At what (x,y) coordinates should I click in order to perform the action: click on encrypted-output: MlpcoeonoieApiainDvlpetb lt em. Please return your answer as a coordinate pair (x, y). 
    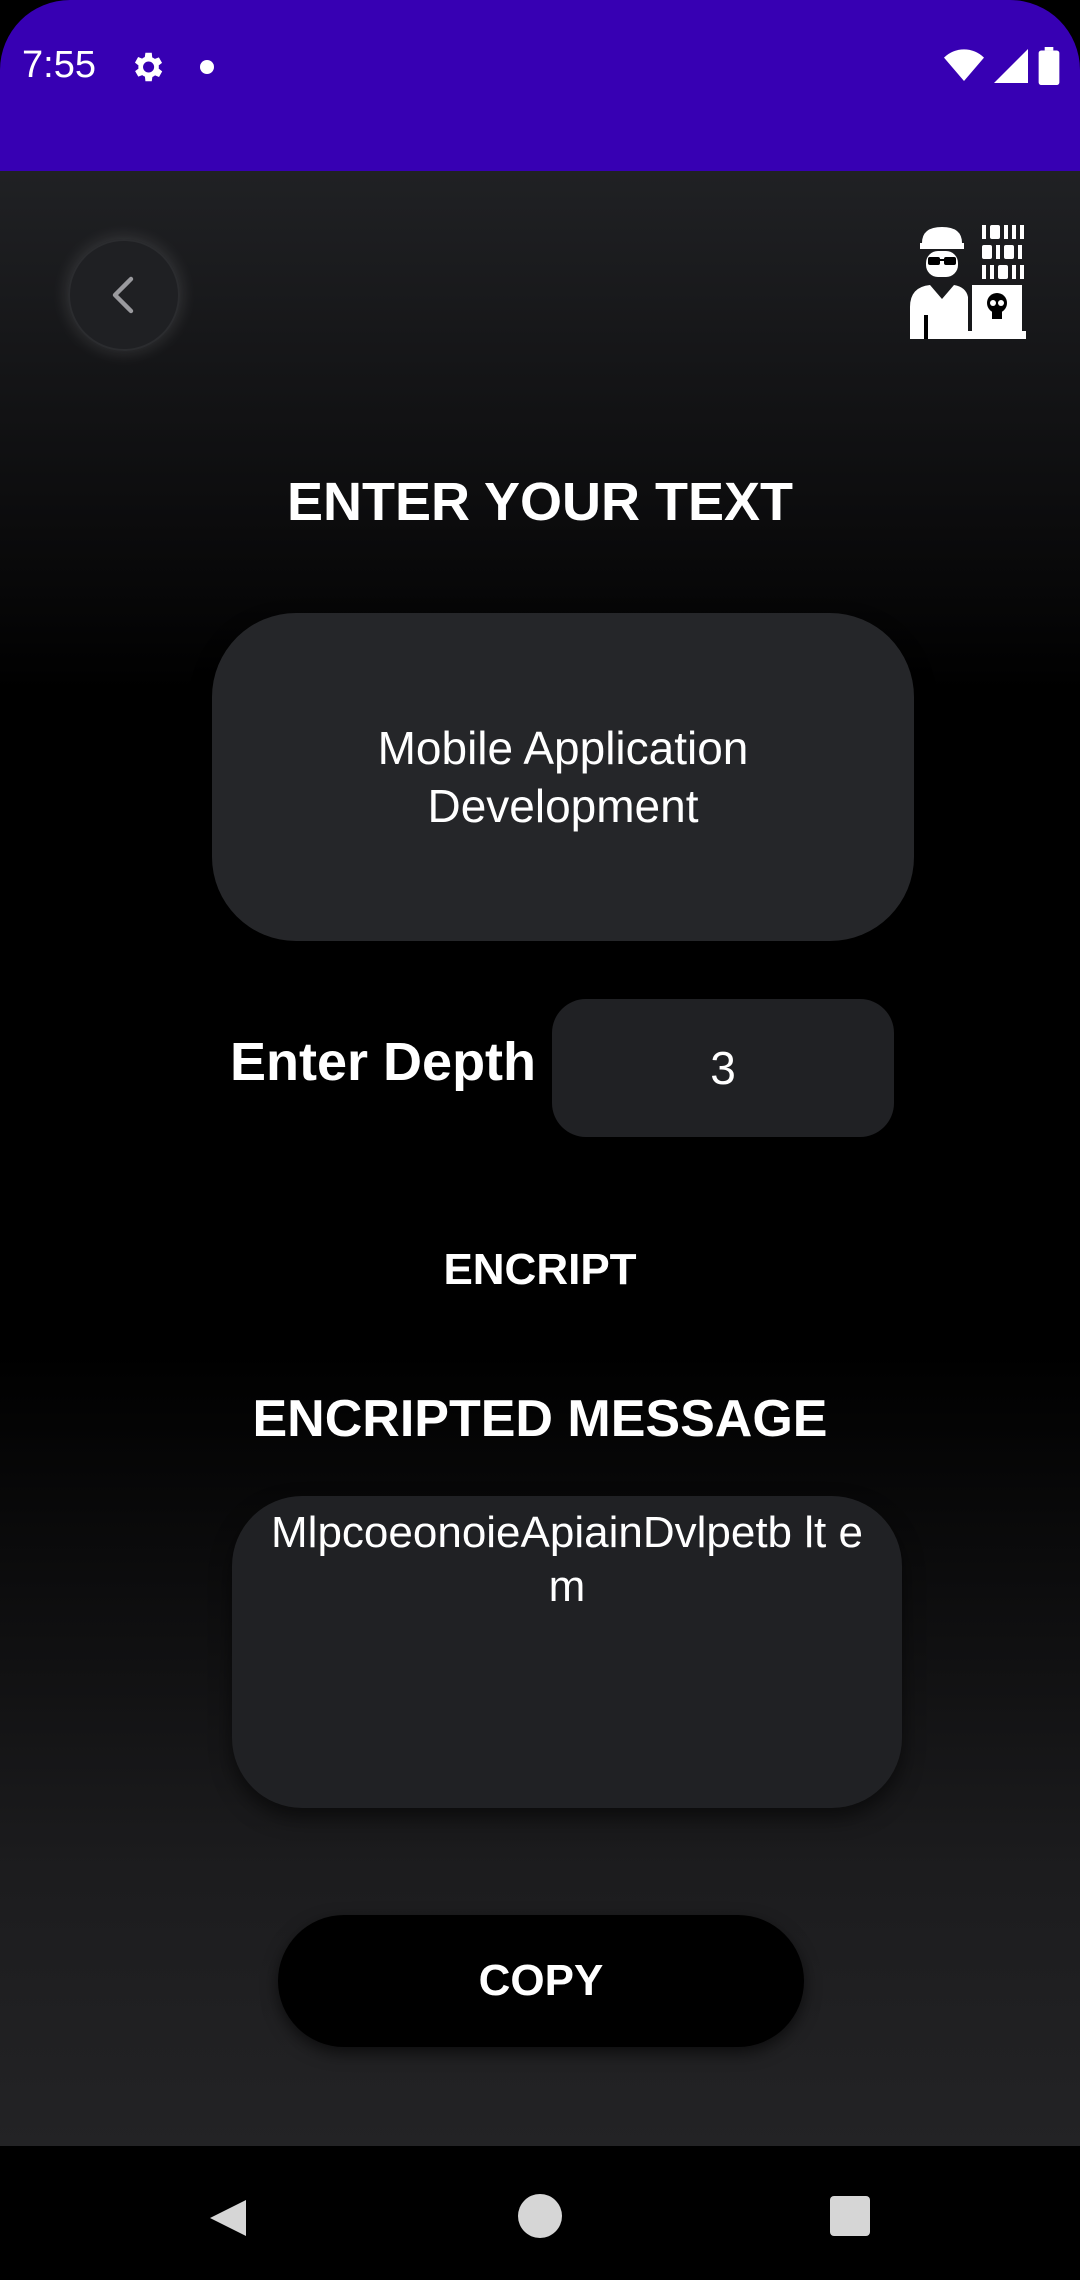
    Looking at the image, I should click on (567, 1652).